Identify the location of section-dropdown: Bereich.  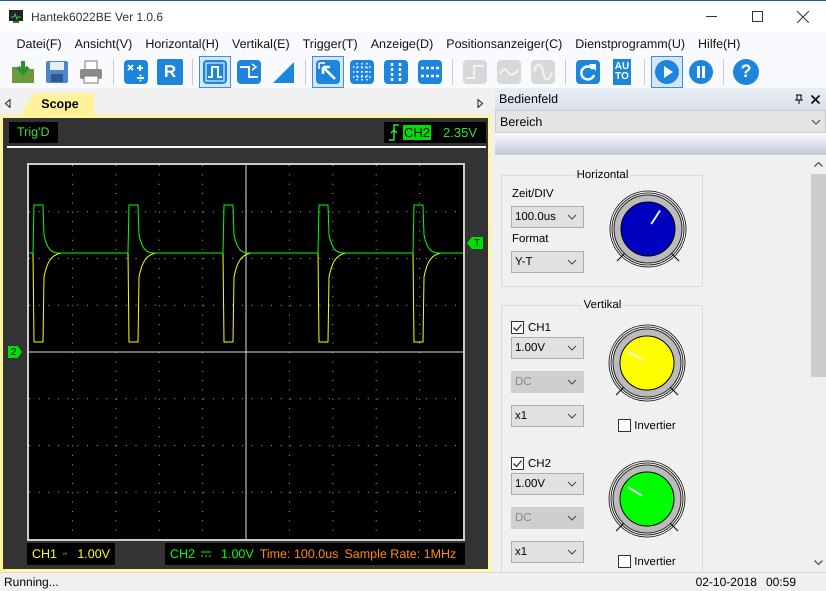
(660, 121).